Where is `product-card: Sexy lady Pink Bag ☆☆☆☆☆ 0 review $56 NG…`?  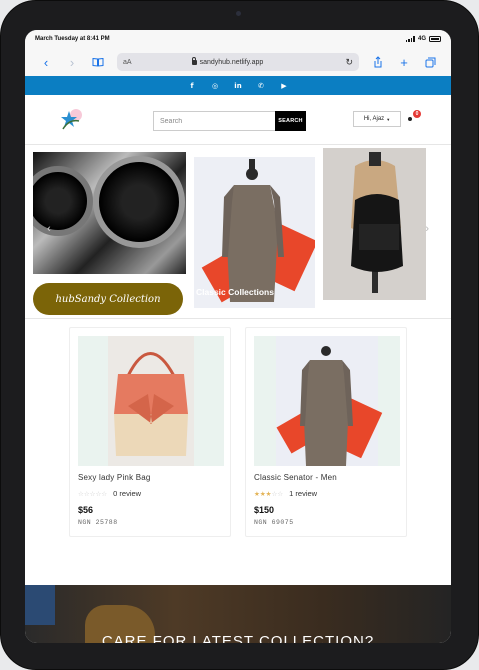
product-card: Sexy lady Pink Bag ☆☆☆☆☆ 0 review $56 NG… is located at coordinates (150, 432).